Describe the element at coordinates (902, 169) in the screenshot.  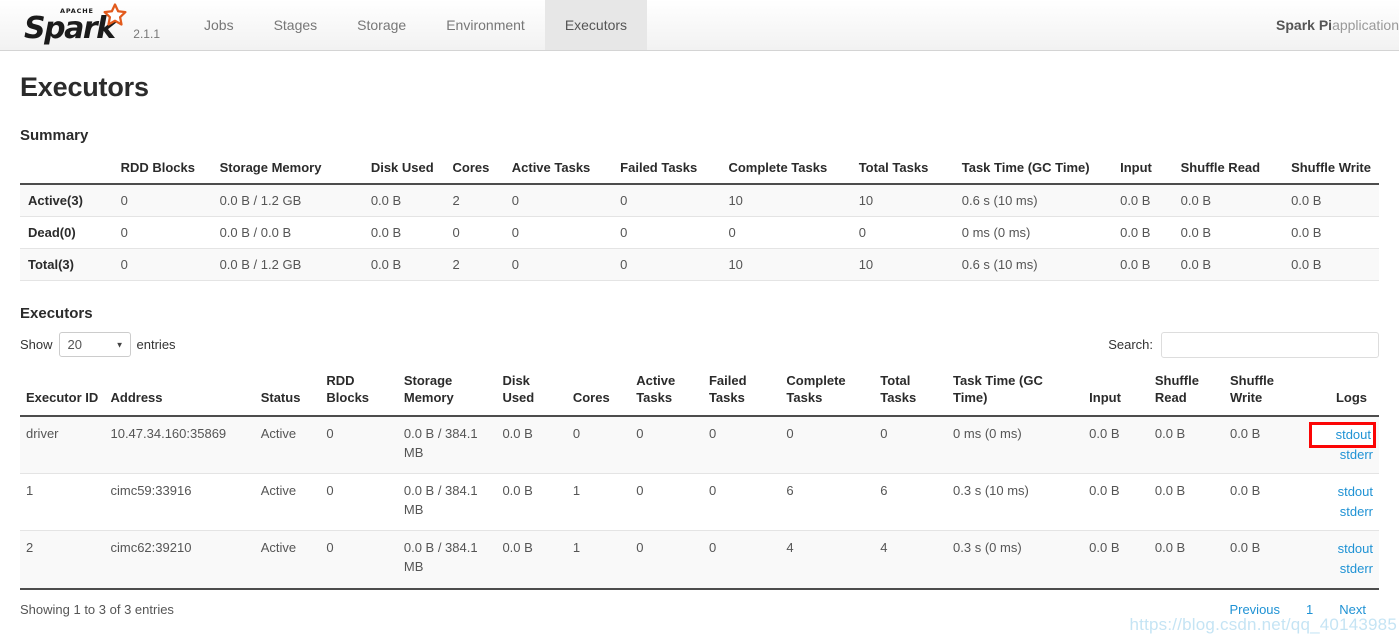
I see `summary-col-total-tasks: Total Tasks` at that location.